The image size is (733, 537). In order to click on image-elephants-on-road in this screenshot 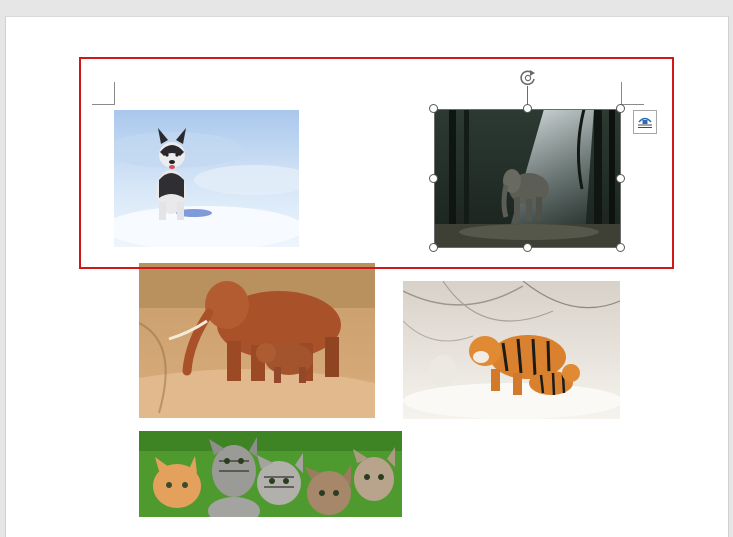, I will do `click(257, 340)`.